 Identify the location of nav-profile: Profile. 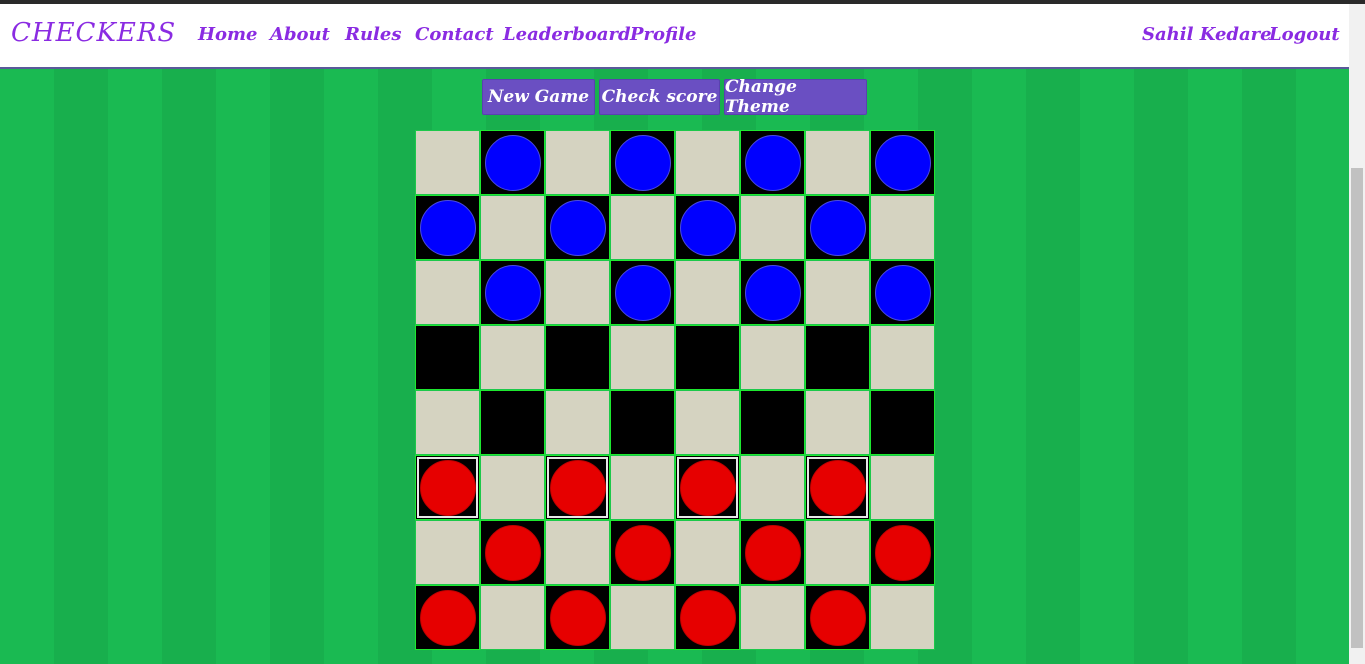
(663, 34).